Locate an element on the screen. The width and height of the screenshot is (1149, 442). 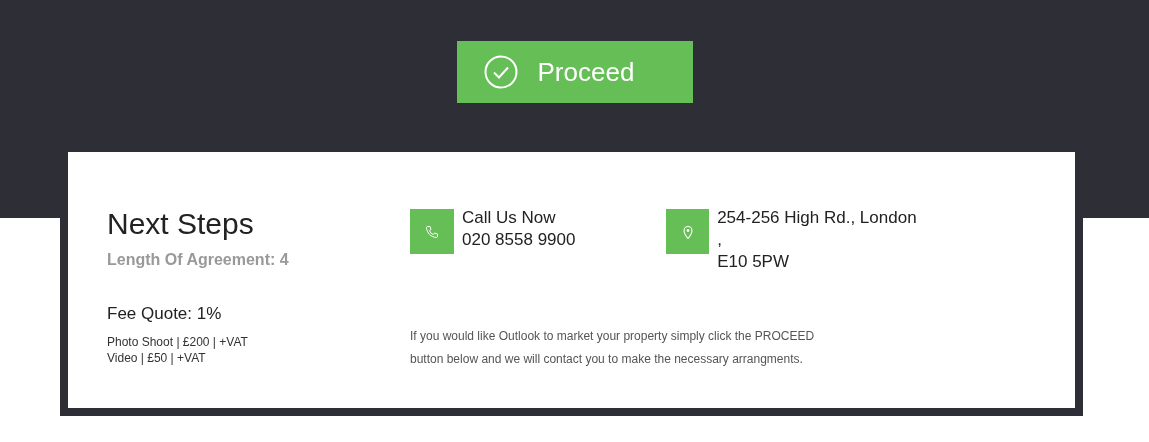
fee-quote: Fee Quote: 1% is located at coordinates (165, 314).